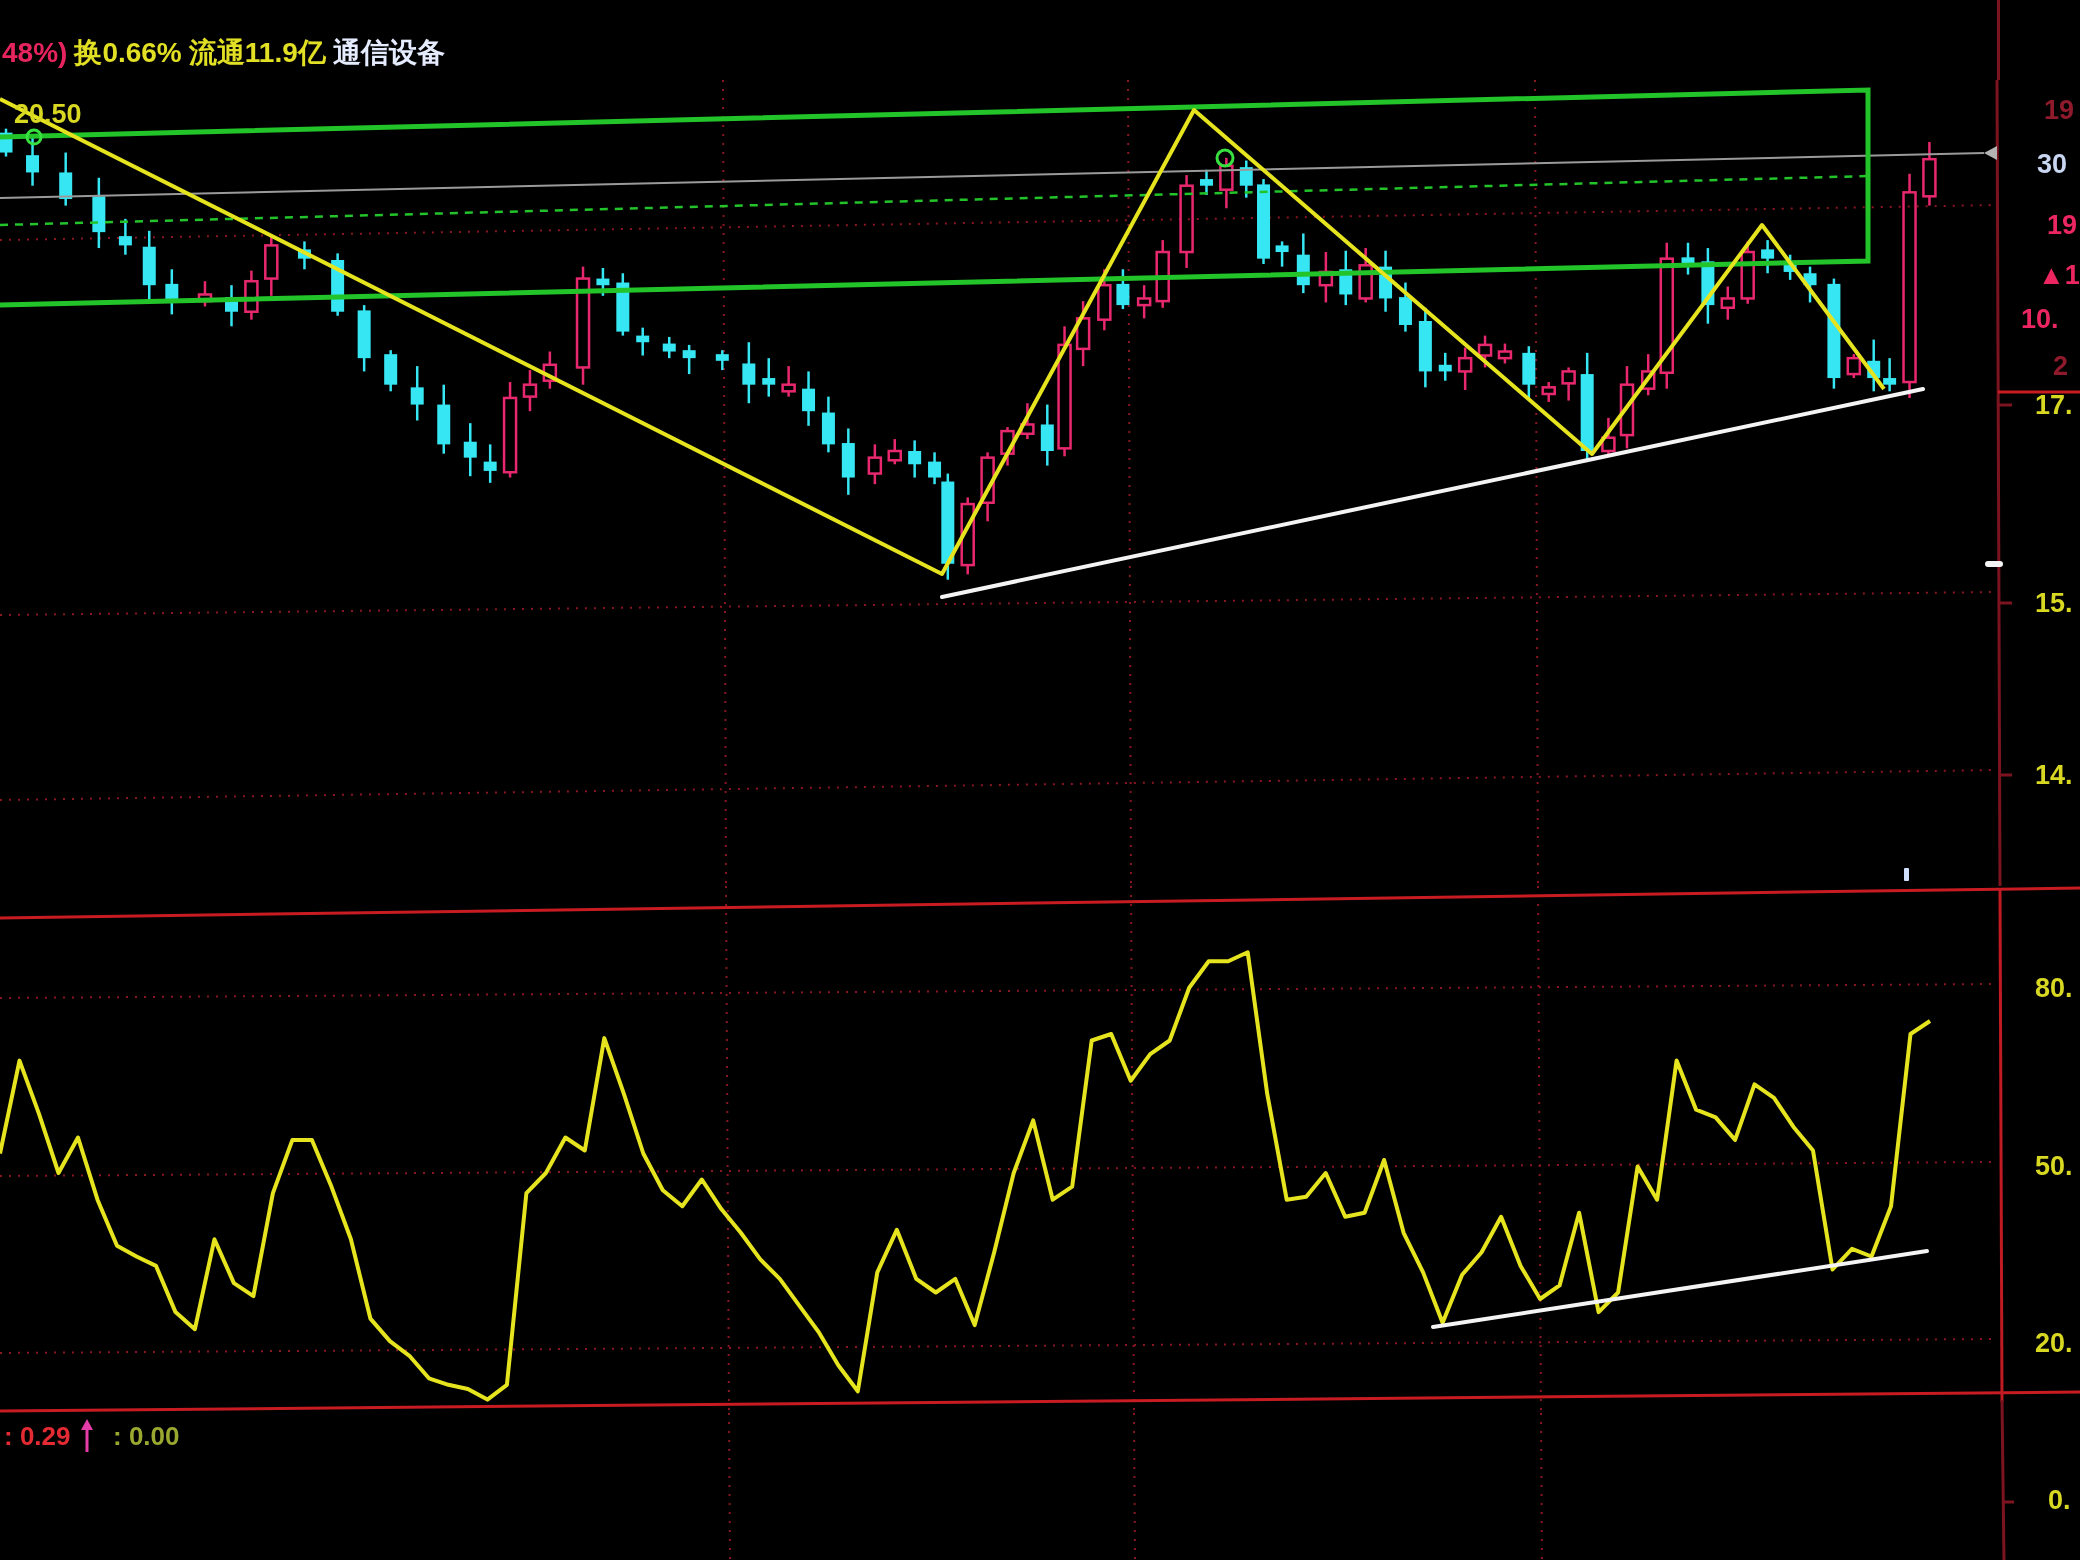  What do you see at coordinates (1906, 874) in the screenshot?
I see `marker-icon` at bounding box center [1906, 874].